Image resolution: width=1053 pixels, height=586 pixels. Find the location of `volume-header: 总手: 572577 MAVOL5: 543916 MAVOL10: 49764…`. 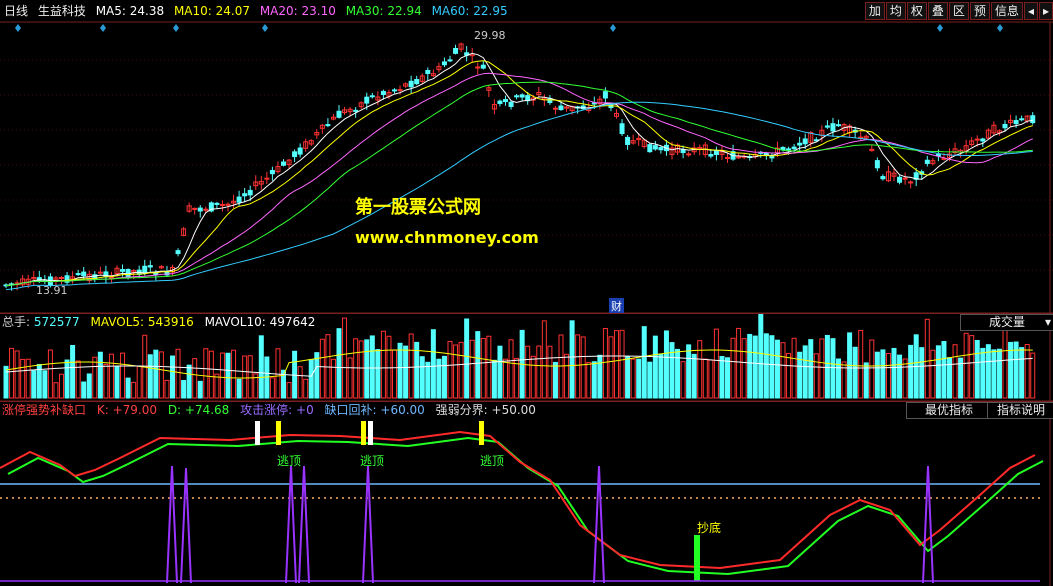

volume-header: 总手: 572577 MAVOL5: 543916 MAVOL10: 49764… is located at coordinates (526, 322).